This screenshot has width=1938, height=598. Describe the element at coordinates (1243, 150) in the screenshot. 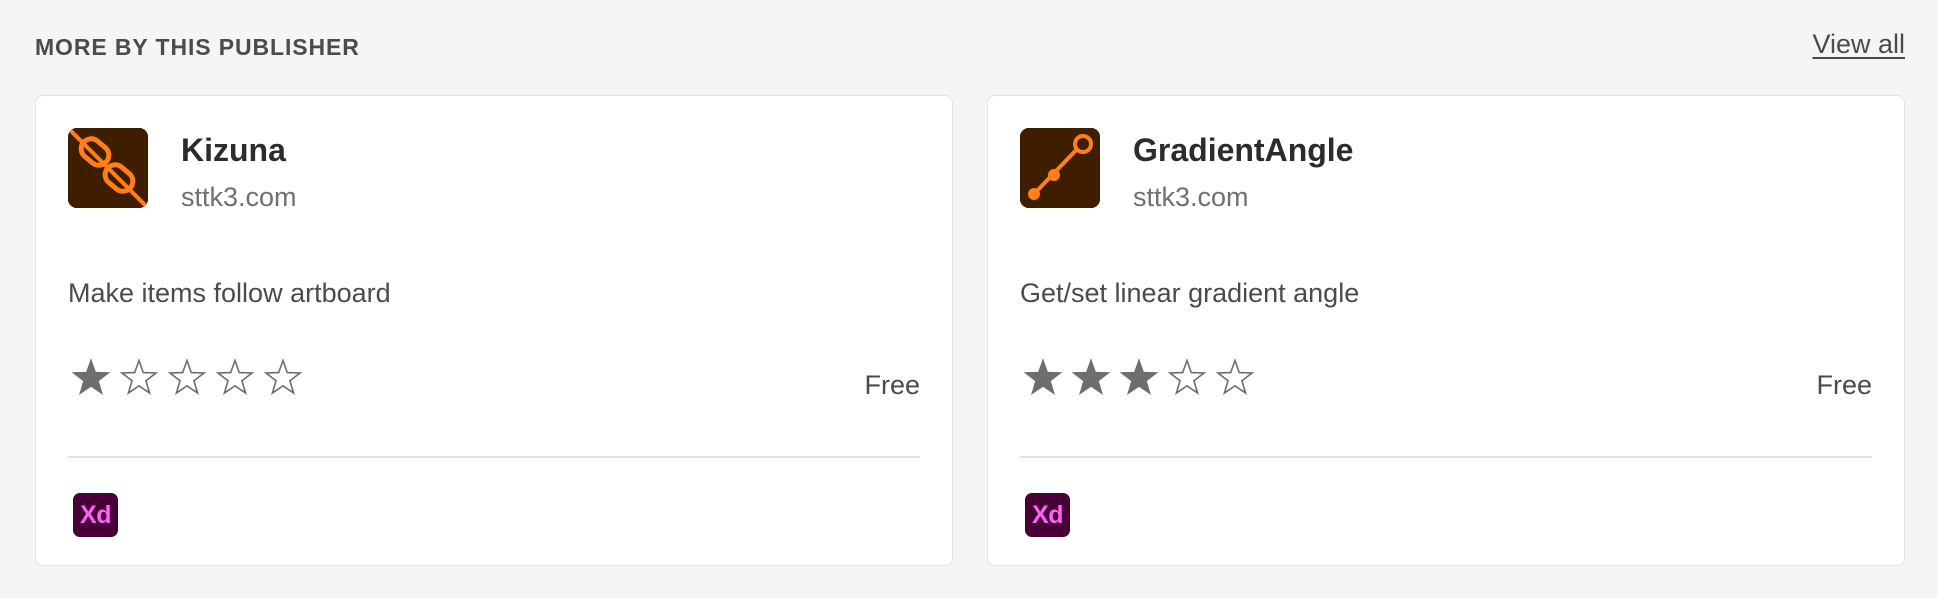

I see `plugin-name: GradientAngle` at that location.